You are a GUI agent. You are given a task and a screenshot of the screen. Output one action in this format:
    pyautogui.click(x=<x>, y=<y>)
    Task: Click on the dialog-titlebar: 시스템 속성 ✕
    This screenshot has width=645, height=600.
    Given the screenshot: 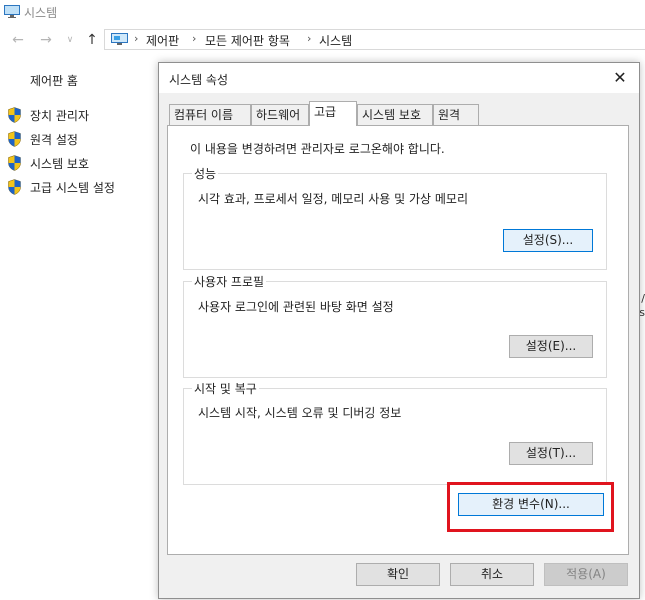 What is the action you would take?
    pyautogui.click(x=399, y=78)
    